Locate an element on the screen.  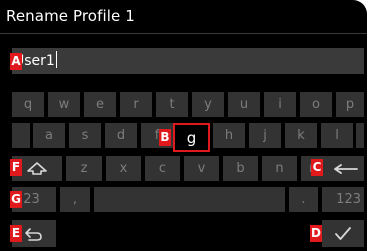
key-spacer-right is located at coordinates (360, 135).